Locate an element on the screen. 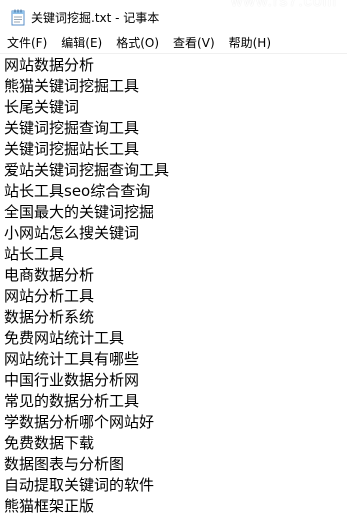 The width and height of the screenshot is (347, 517). text-line: 常见的数据分析工具 is located at coordinates (72, 401).